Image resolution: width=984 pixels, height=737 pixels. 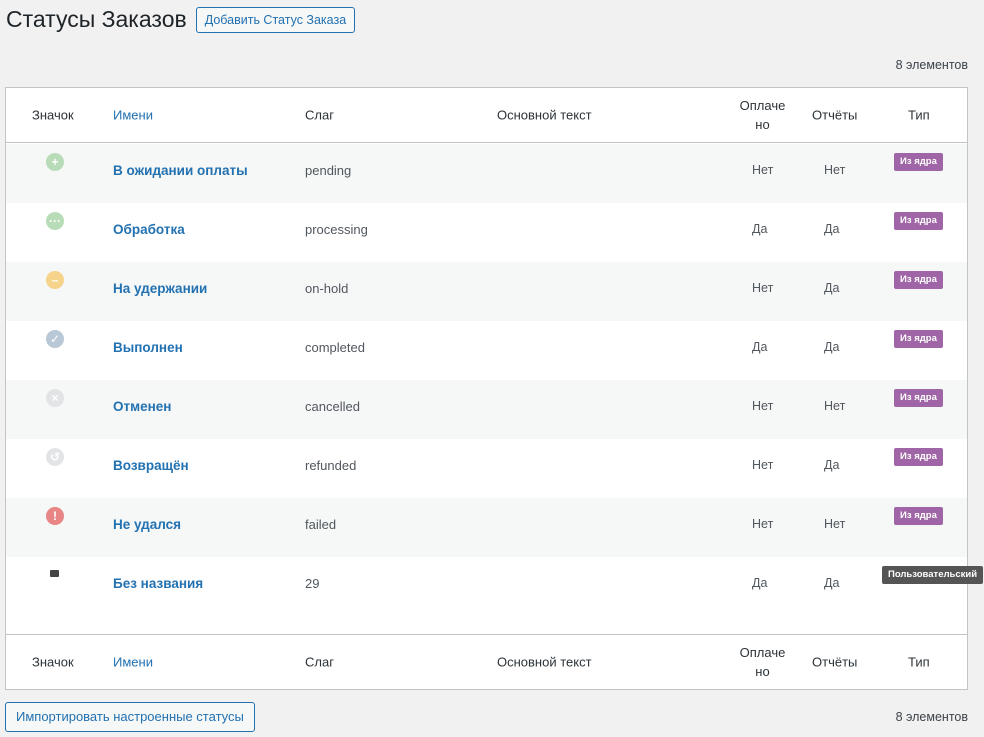 What do you see at coordinates (919, 115) in the screenshot?
I see `column-header-type: Тип` at bounding box center [919, 115].